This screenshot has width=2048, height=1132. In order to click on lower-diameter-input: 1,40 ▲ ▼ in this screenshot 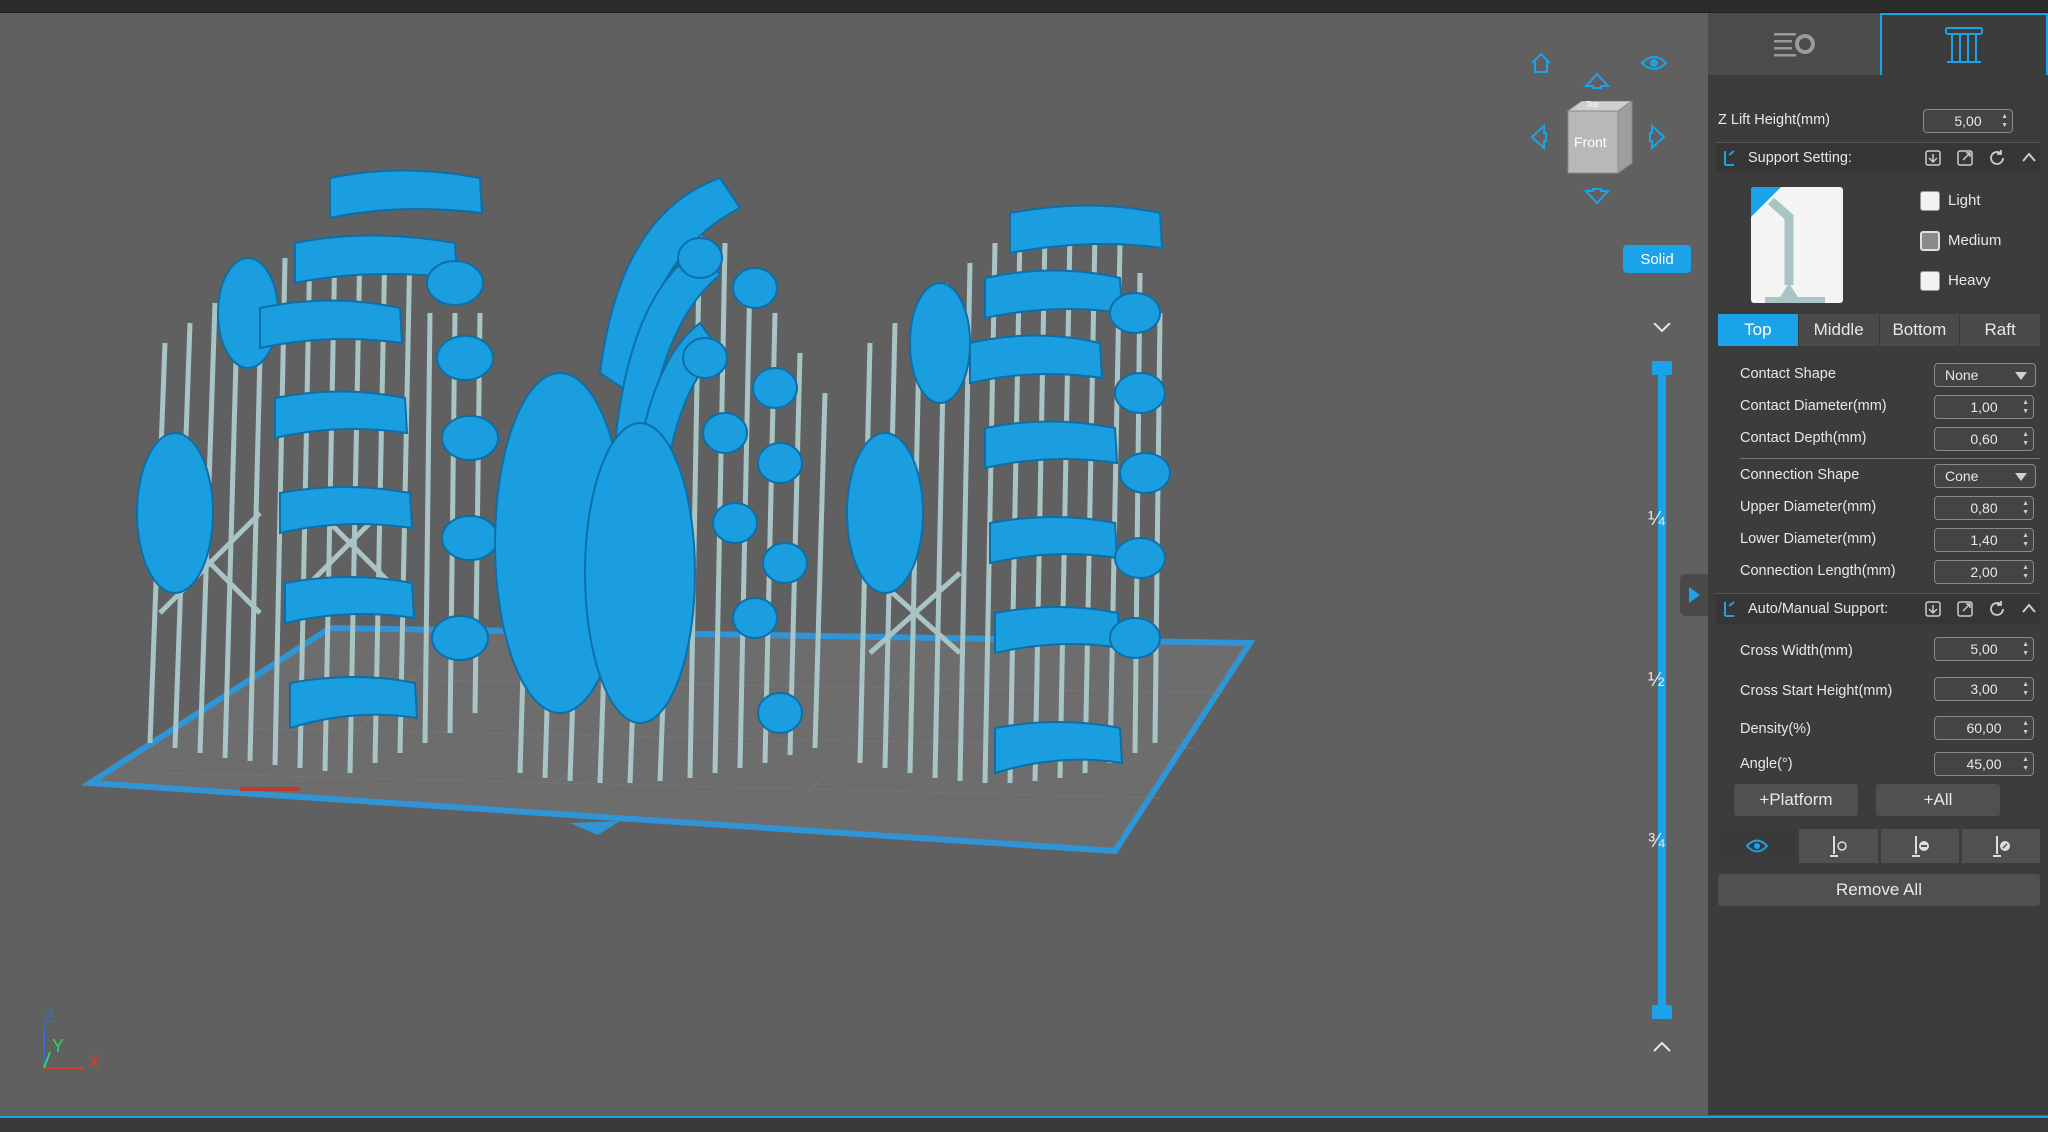, I will do `click(1984, 540)`.